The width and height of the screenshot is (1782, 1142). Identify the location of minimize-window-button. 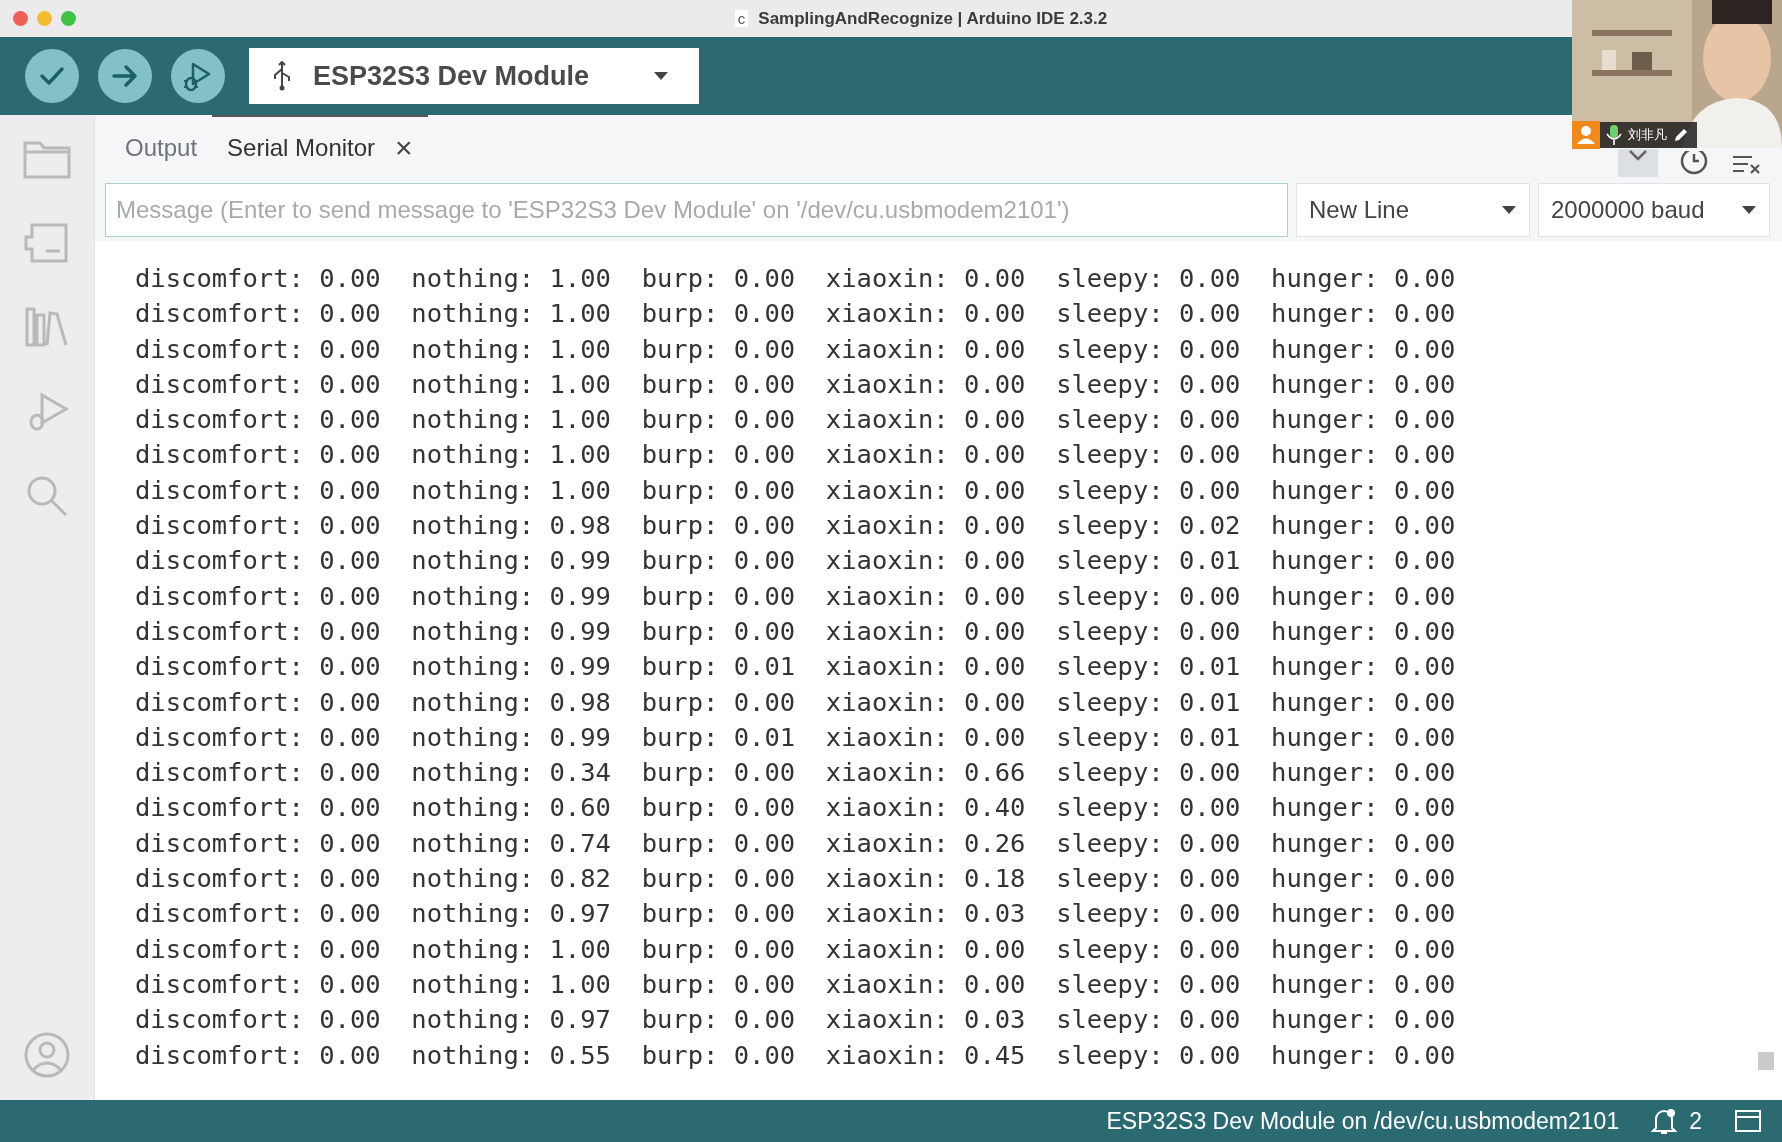
(44, 18).